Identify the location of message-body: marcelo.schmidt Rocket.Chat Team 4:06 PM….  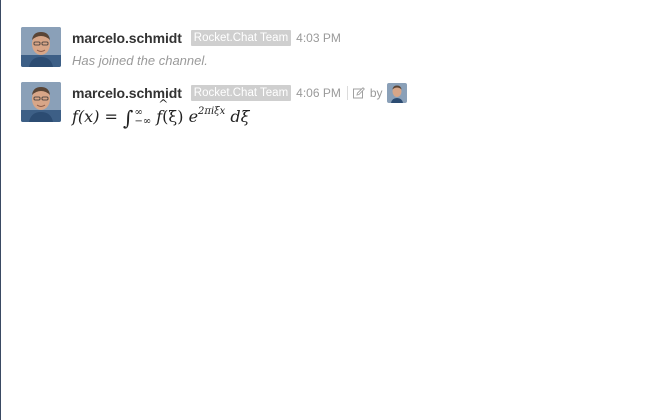
(367, 106).